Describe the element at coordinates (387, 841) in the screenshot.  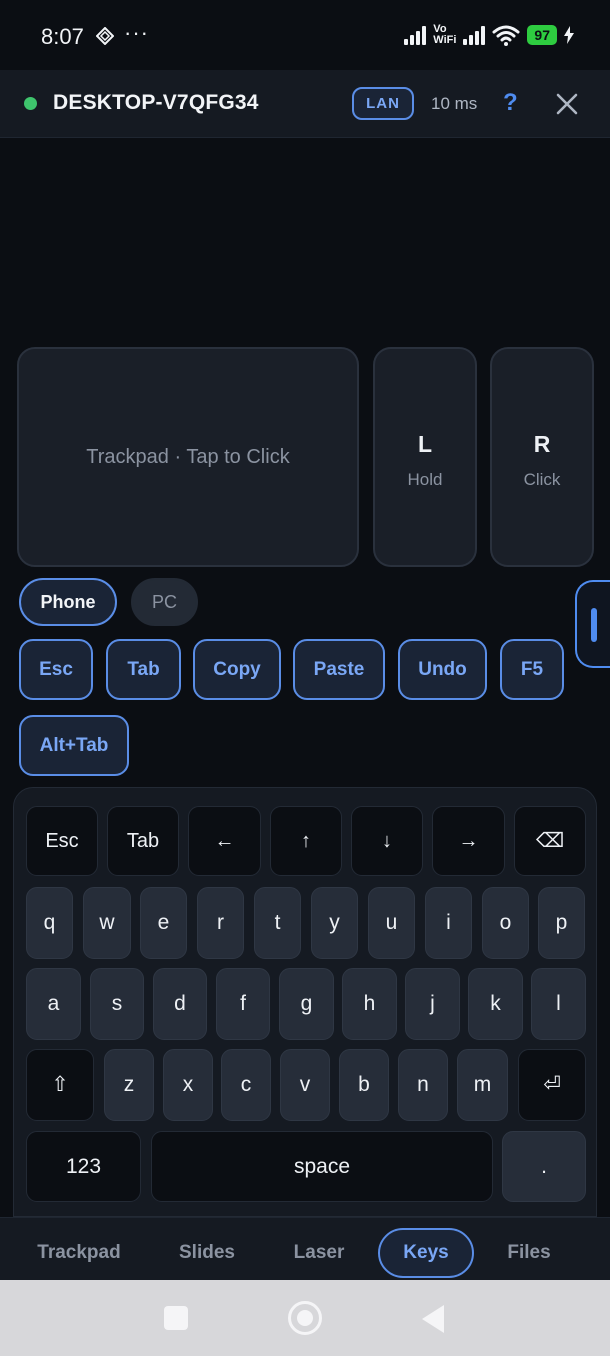
I see `key-arrow-down: ↓` at that location.